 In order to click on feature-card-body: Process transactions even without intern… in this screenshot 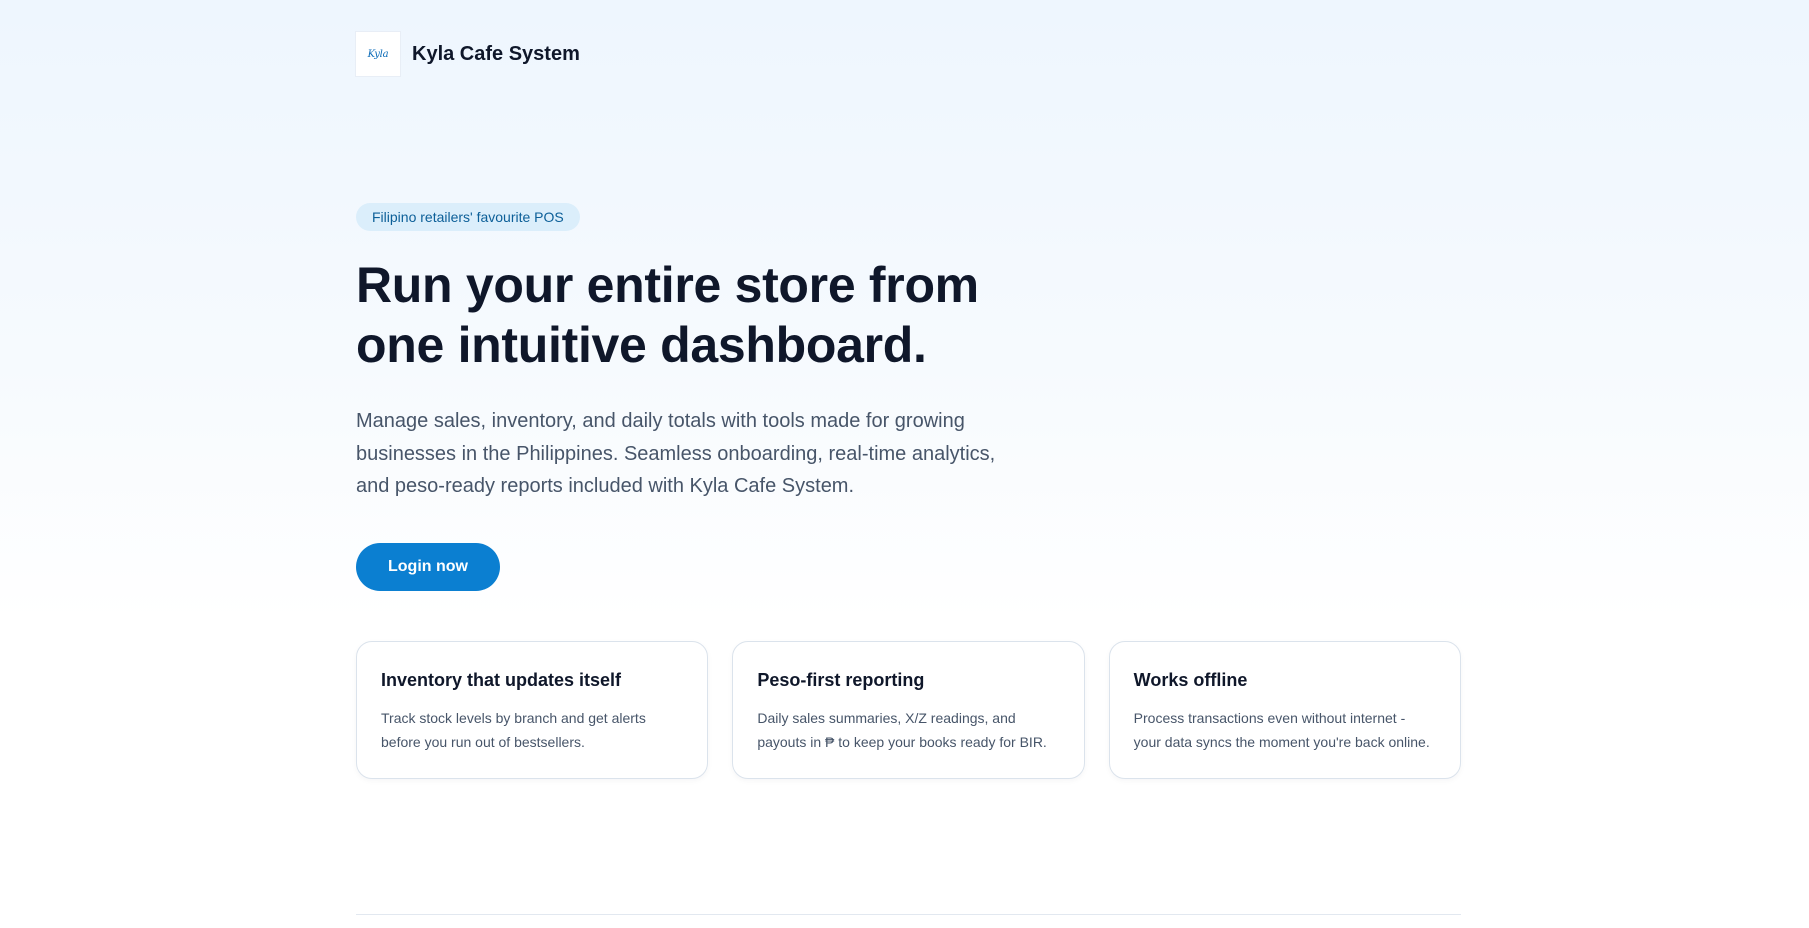, I will do `click(1281, 730)`.